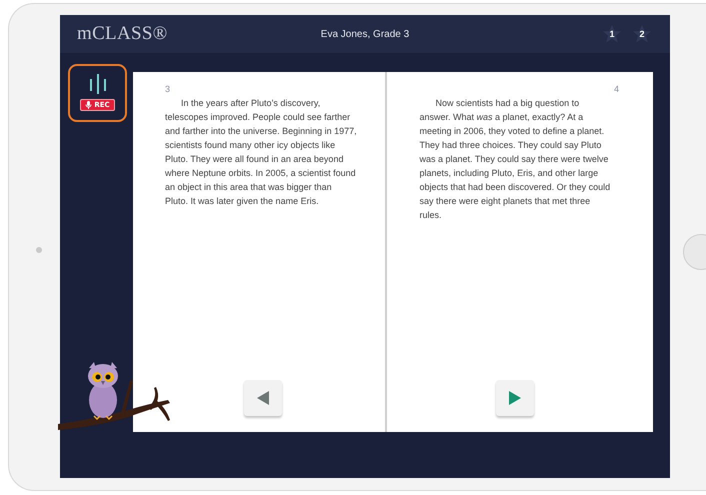  I want to click on story-paragraph: In the years after Pluto’s discovery, telescopes improved. People could see farther and farther into the universe. Beginning in 1977, scientists found many other icy objects like Pluto. They were all found in an area beyond where Neptune orbits. In 2005, a scientist found an object in this area that was bigger than Pluto. It was later given the name Eris., so click(261, 152).